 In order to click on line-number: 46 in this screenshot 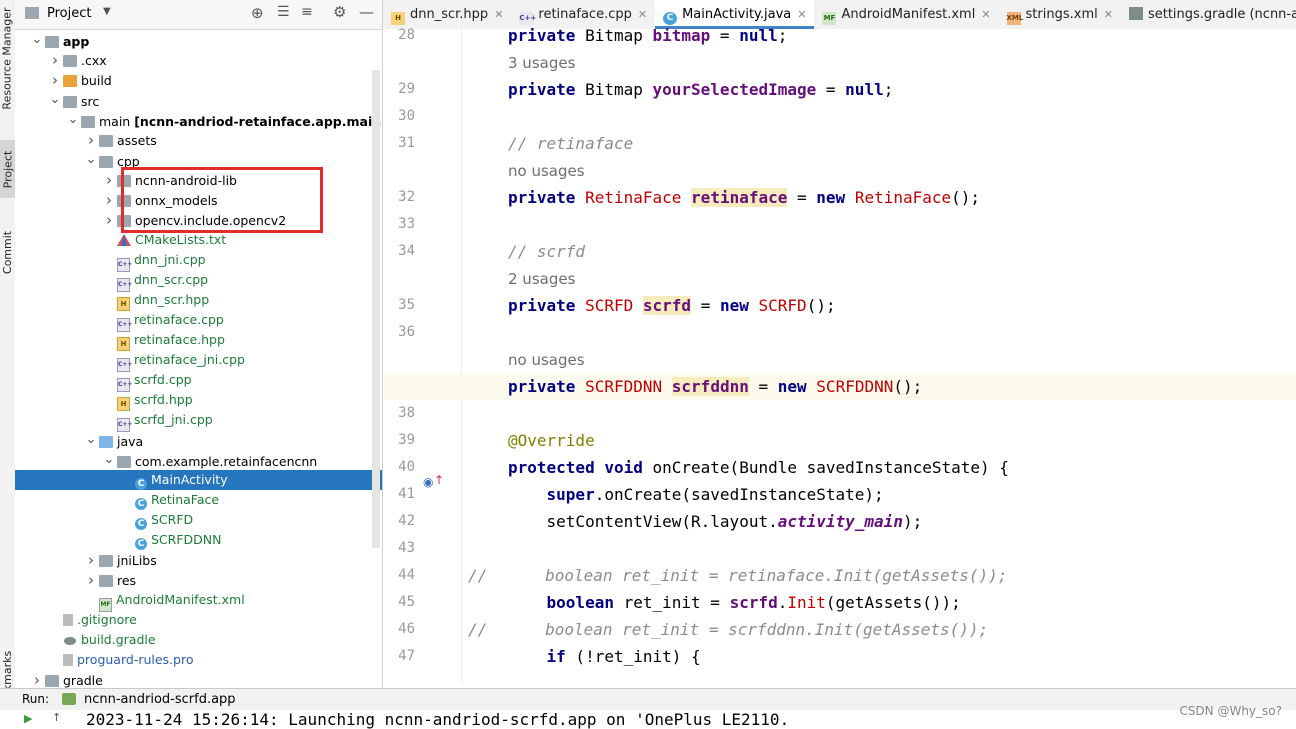, I will do `click(406, 629)`.